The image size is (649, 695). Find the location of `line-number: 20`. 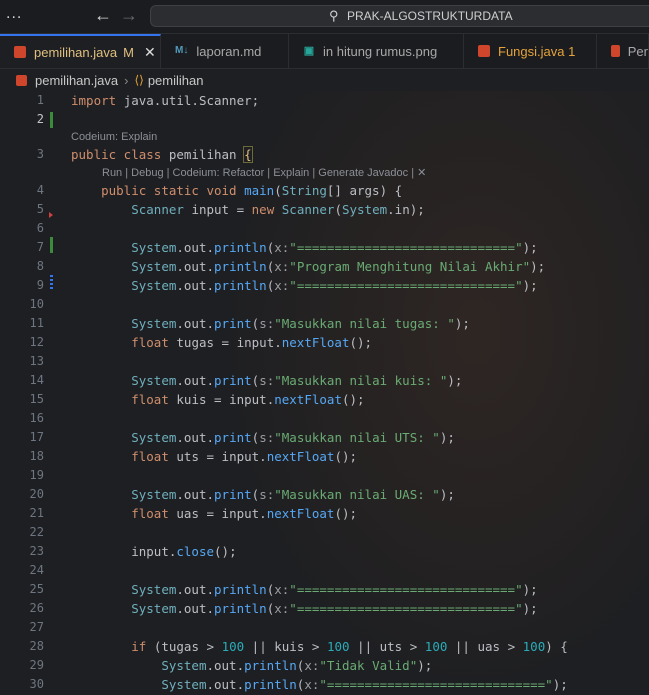

line-number: 20 is located at coordinates (36, 494).